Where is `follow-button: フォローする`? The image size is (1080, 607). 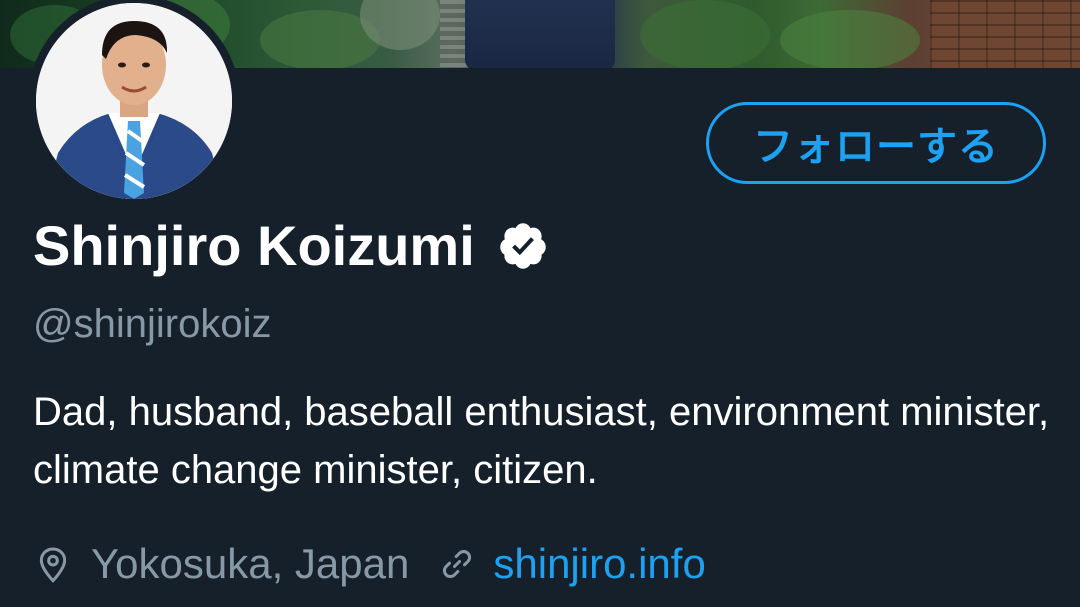 follow-button: フォローする is located at coordinates (876, 143).